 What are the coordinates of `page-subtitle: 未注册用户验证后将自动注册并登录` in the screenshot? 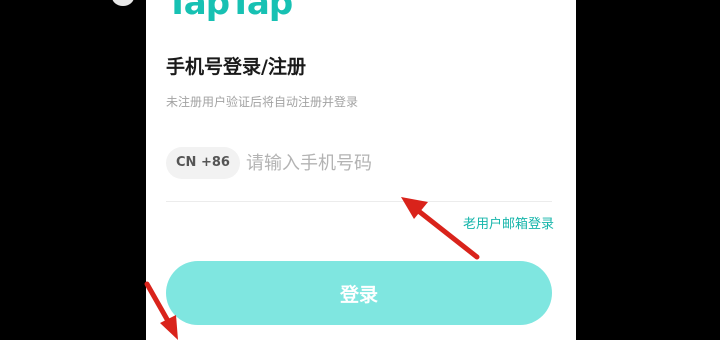 It's located at (262, 102).